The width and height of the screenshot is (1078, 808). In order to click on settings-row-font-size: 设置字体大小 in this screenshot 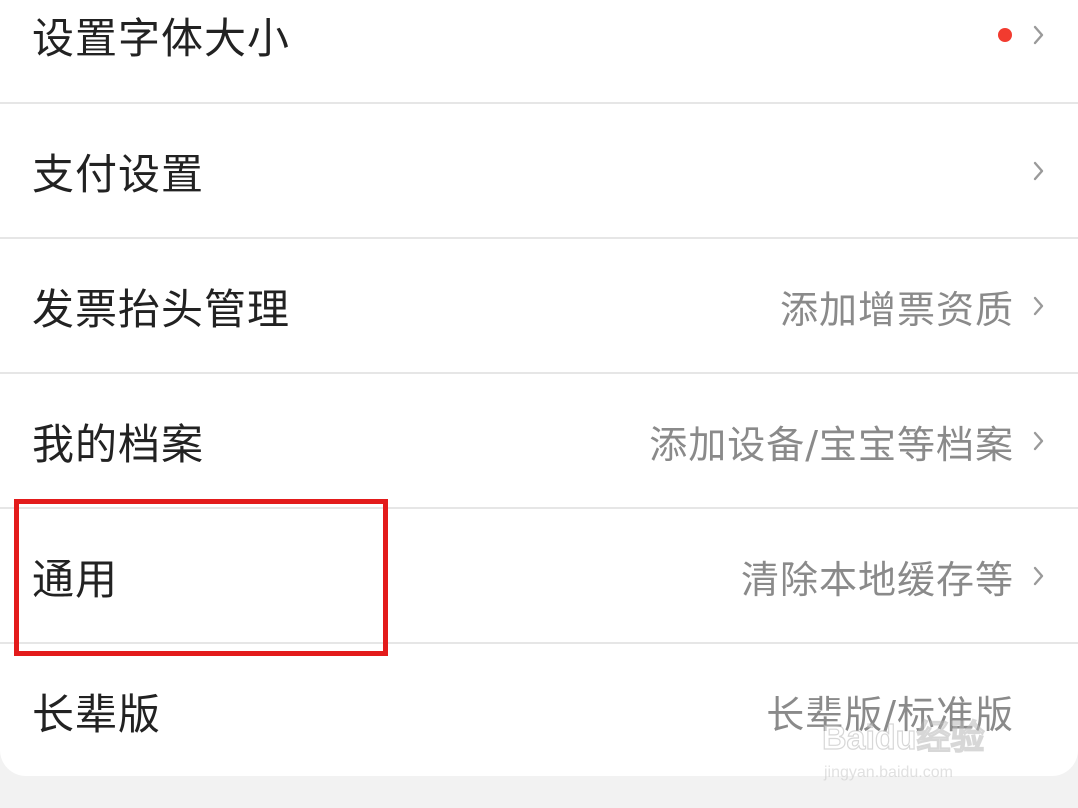, I will do `click(539, 51)`.